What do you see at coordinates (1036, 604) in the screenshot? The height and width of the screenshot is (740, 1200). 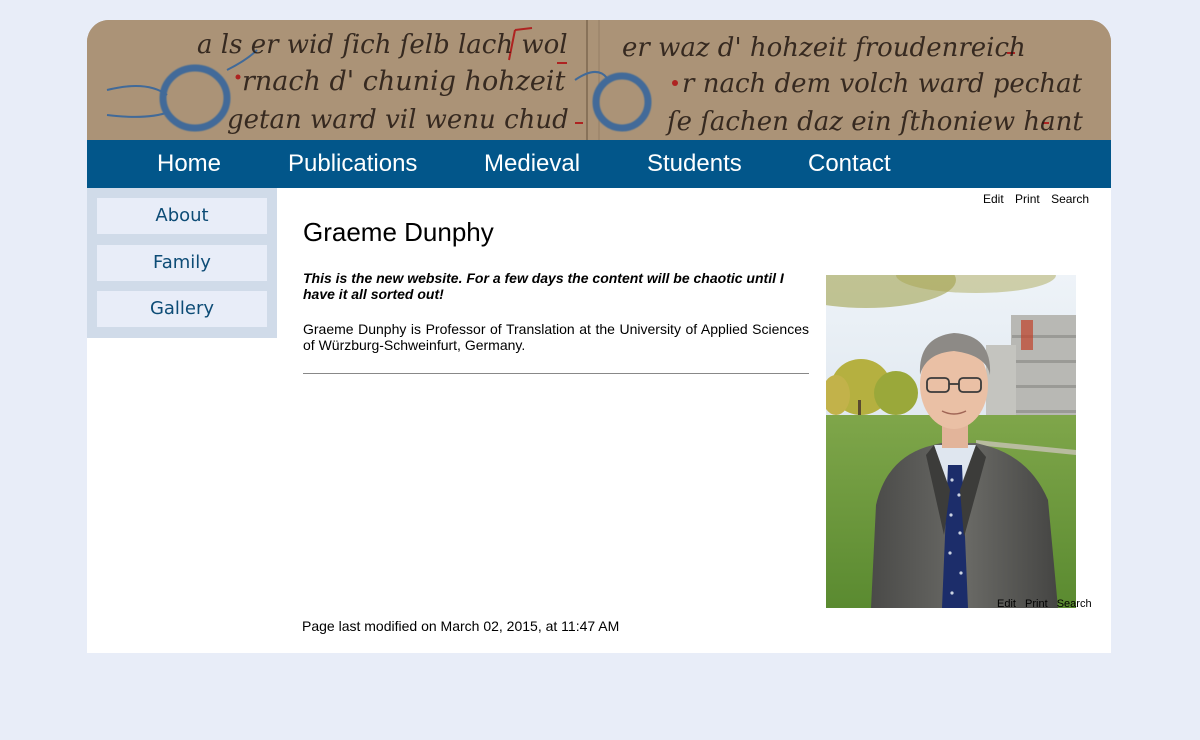 I see `print-link-bottom: Print` at bounding box center [1036, 604].